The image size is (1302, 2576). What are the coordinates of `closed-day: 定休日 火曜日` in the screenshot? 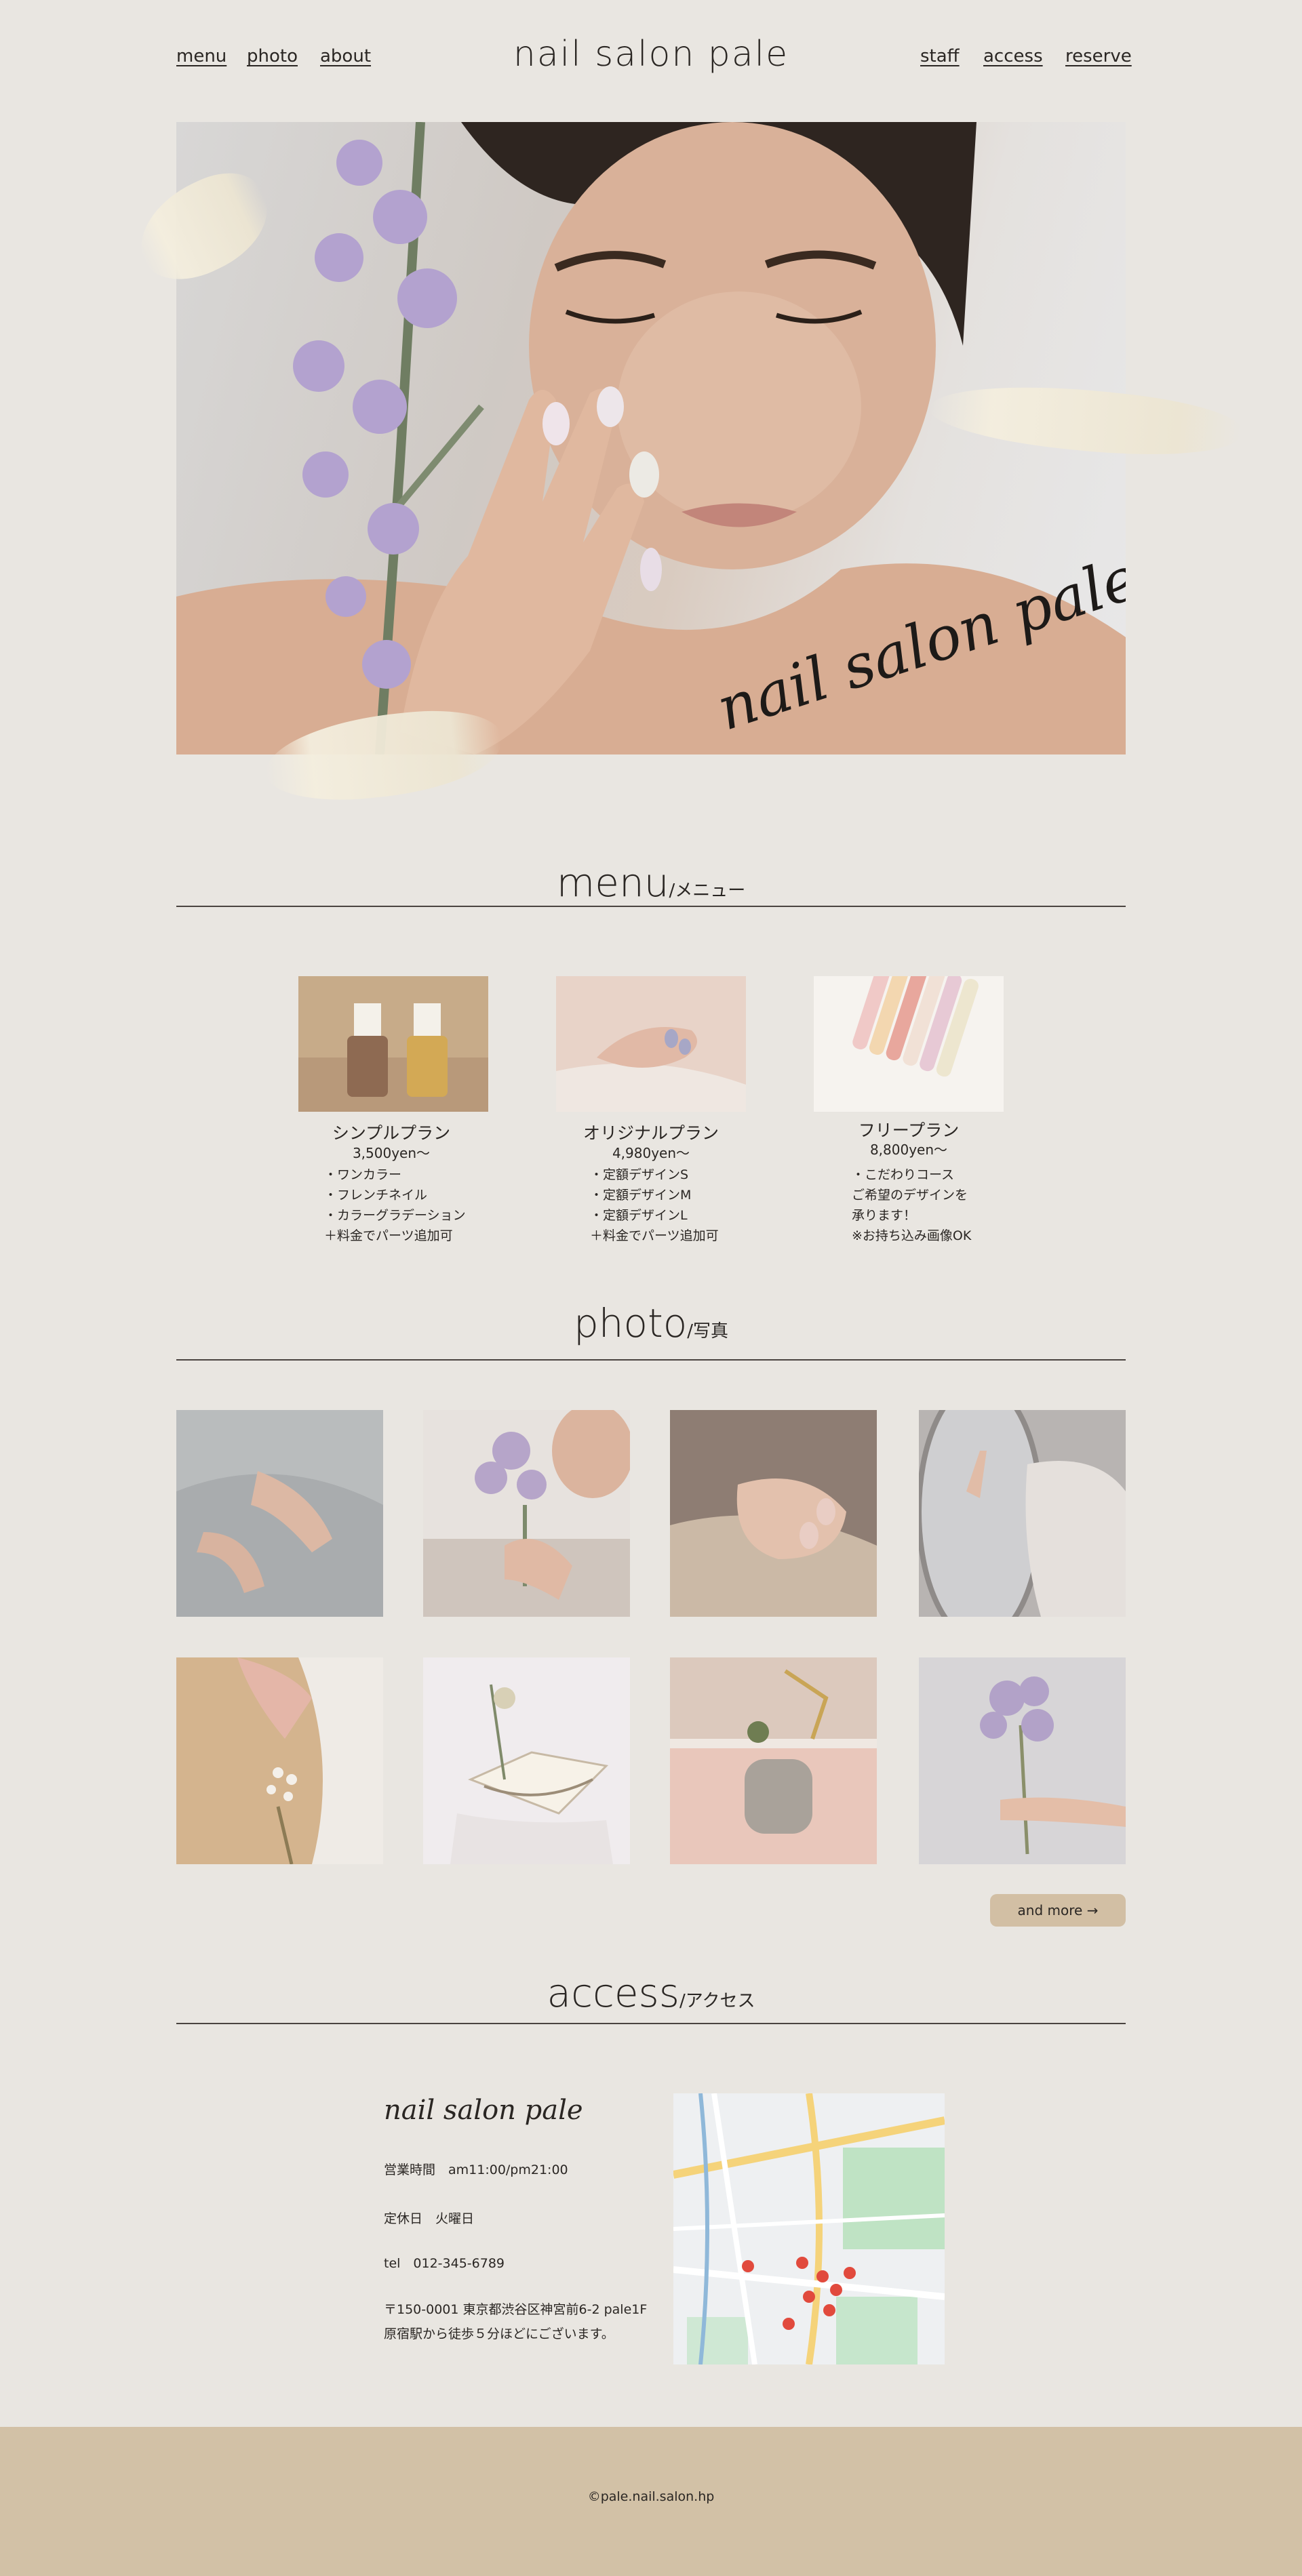 It's located at (430, 2218).